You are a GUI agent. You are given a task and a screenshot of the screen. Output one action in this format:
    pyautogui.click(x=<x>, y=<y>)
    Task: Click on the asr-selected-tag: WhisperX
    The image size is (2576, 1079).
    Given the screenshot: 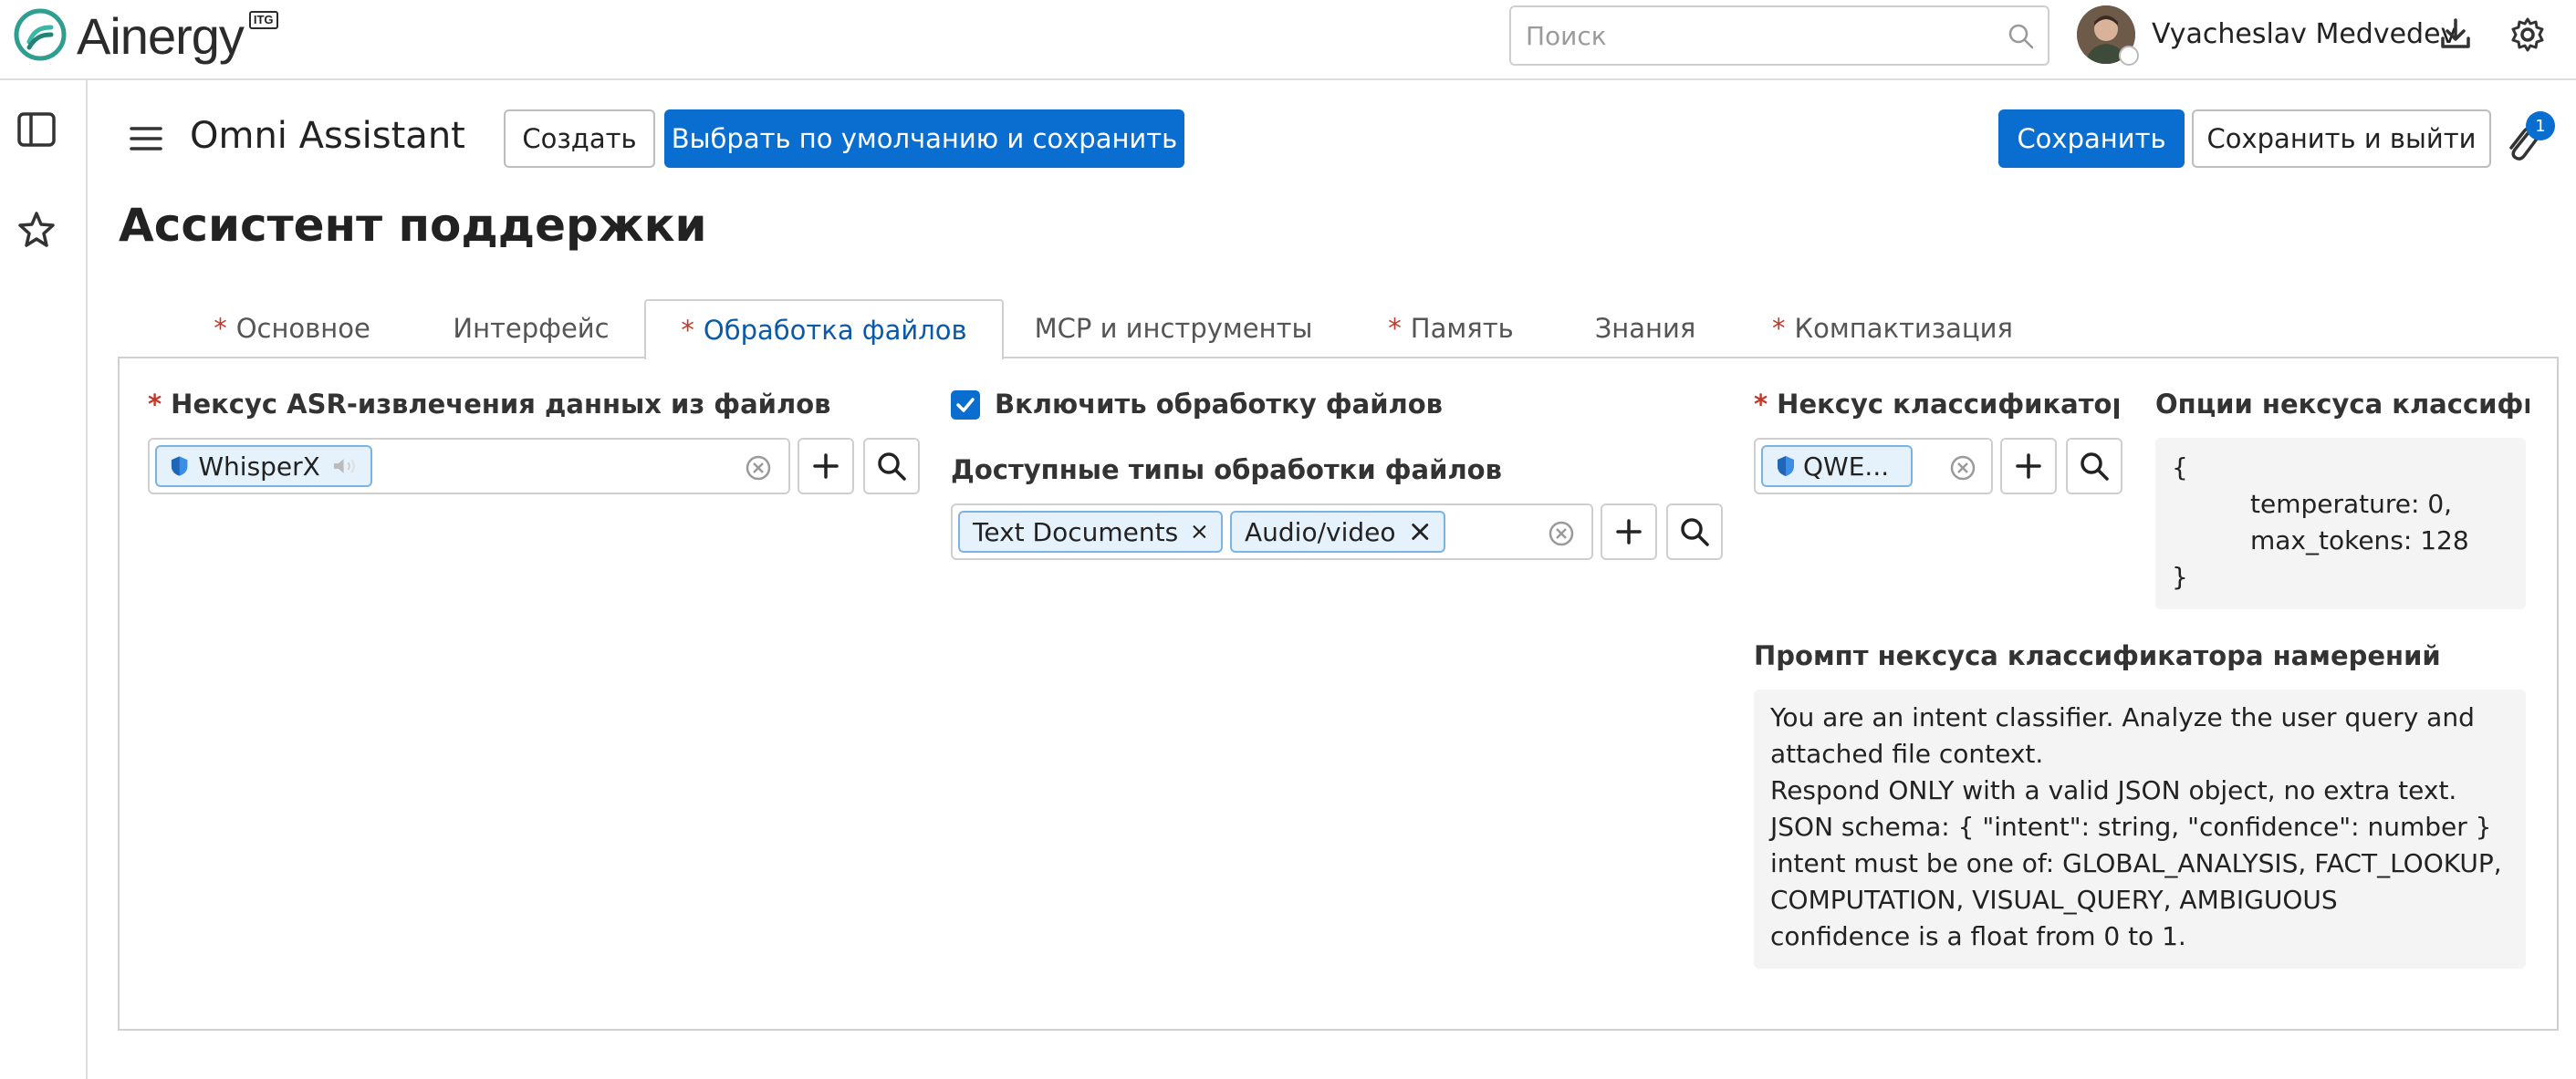 What is the action you would take?
    pyautogui.click(x=263, y=466)
    